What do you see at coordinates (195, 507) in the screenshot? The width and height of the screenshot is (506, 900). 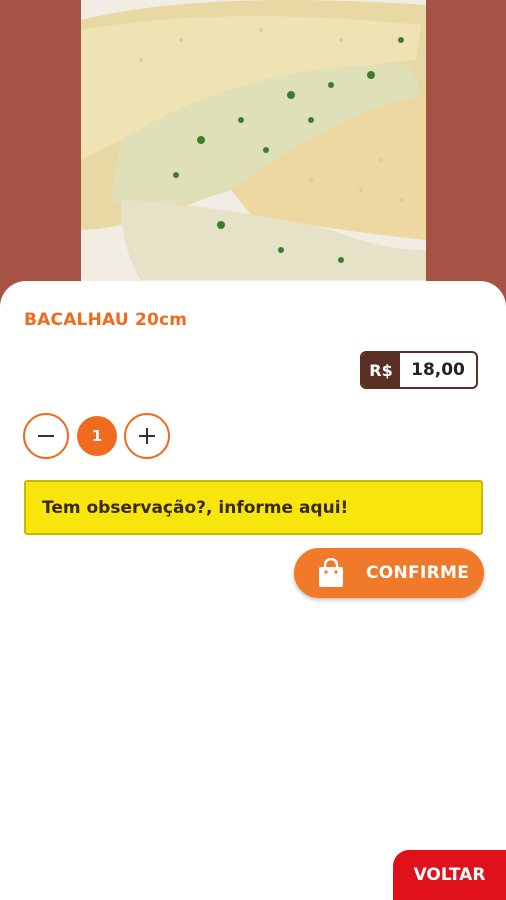 I see `observation-placeholder: Tem observação?, informe aqui!` at bounding box center [195, 507].